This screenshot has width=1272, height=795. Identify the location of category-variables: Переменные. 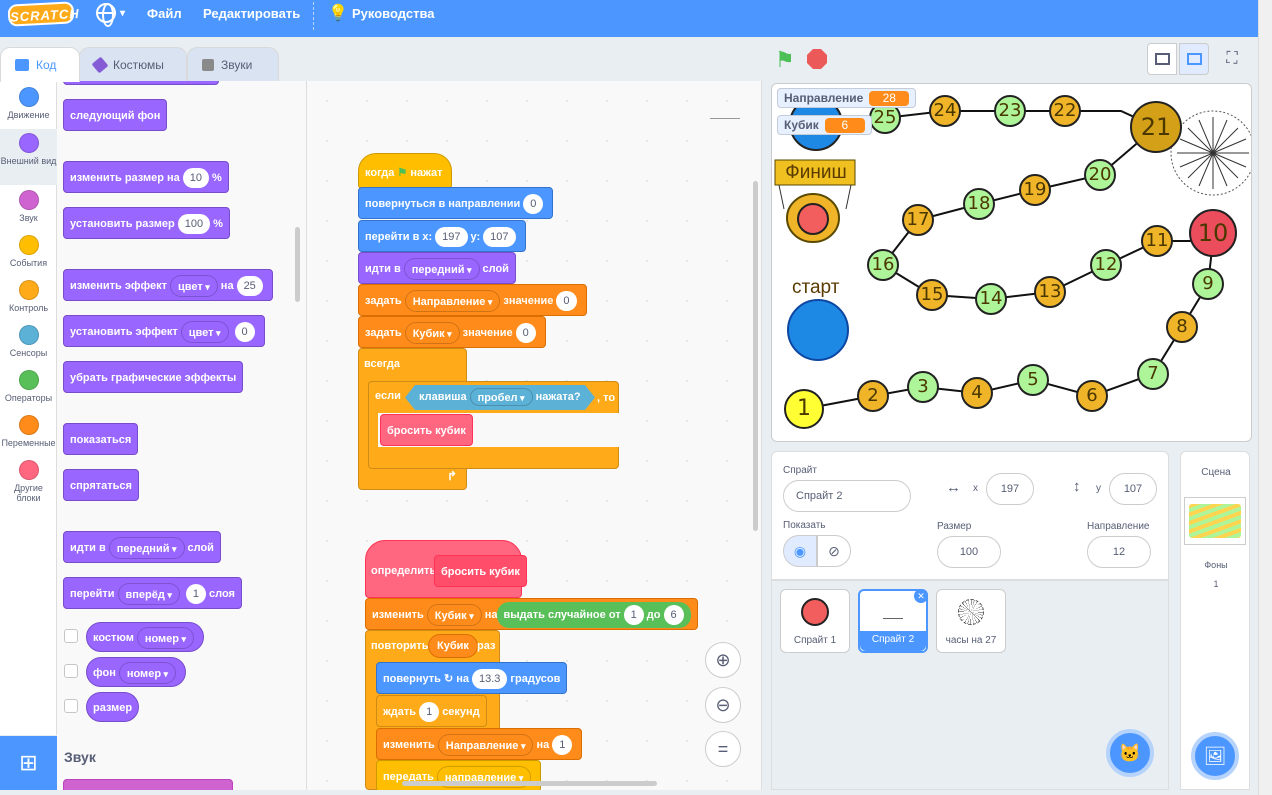
(28, 431).